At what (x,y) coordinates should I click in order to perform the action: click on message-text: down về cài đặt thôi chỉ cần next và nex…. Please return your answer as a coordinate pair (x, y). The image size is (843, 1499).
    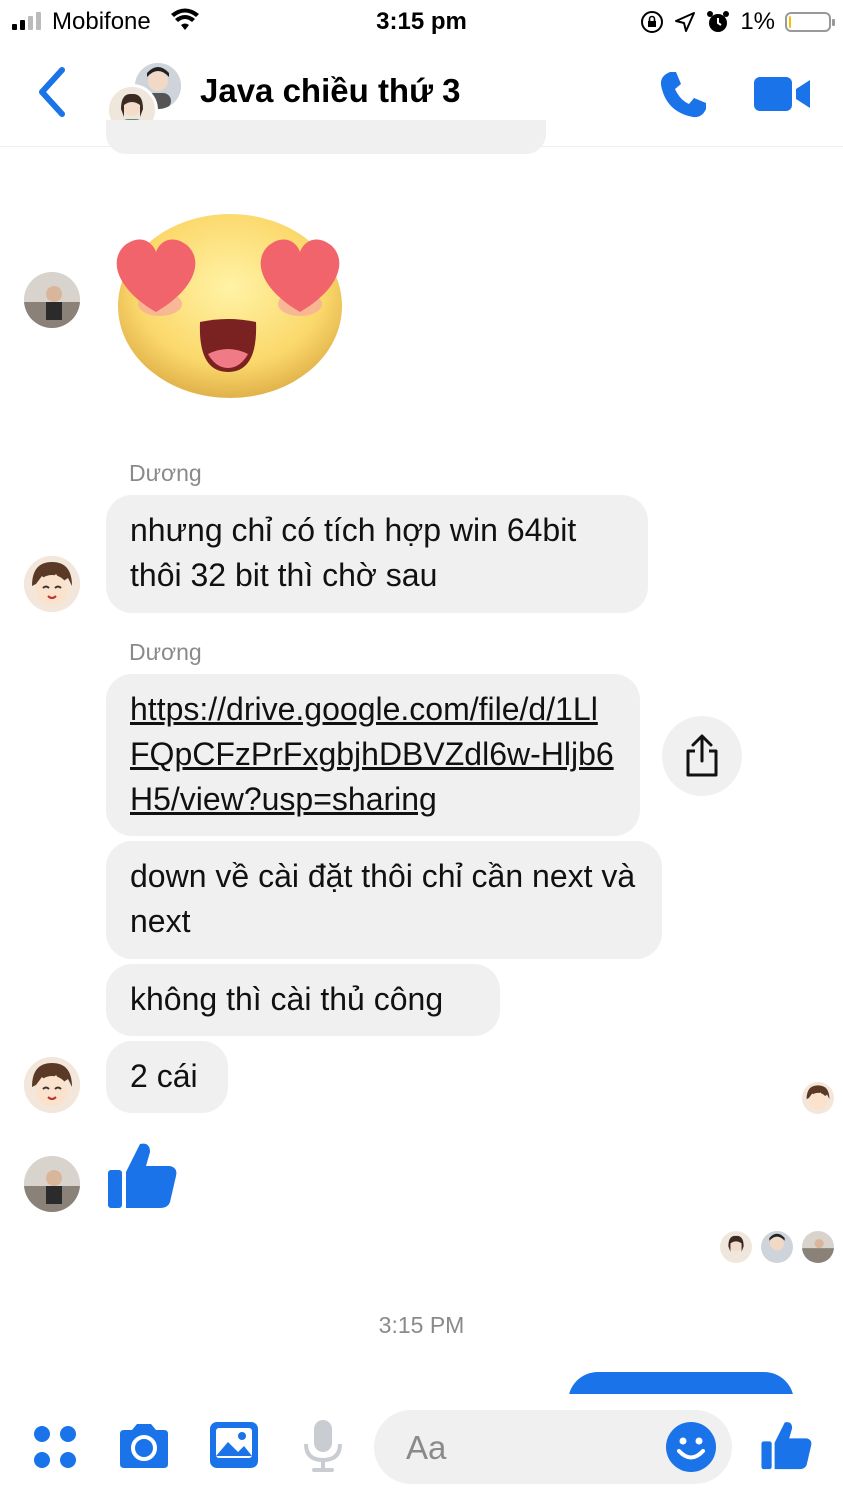
    Looking at the image, I should click on (383, 898).